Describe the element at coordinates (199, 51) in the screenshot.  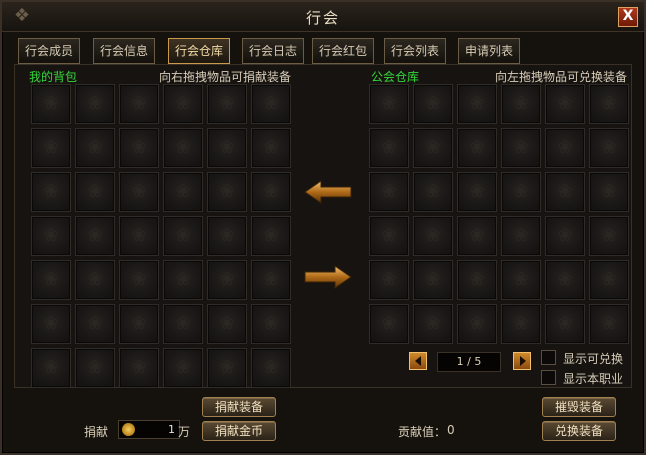
I see `tab-guild-warehouse: 行会仓库` at that location.